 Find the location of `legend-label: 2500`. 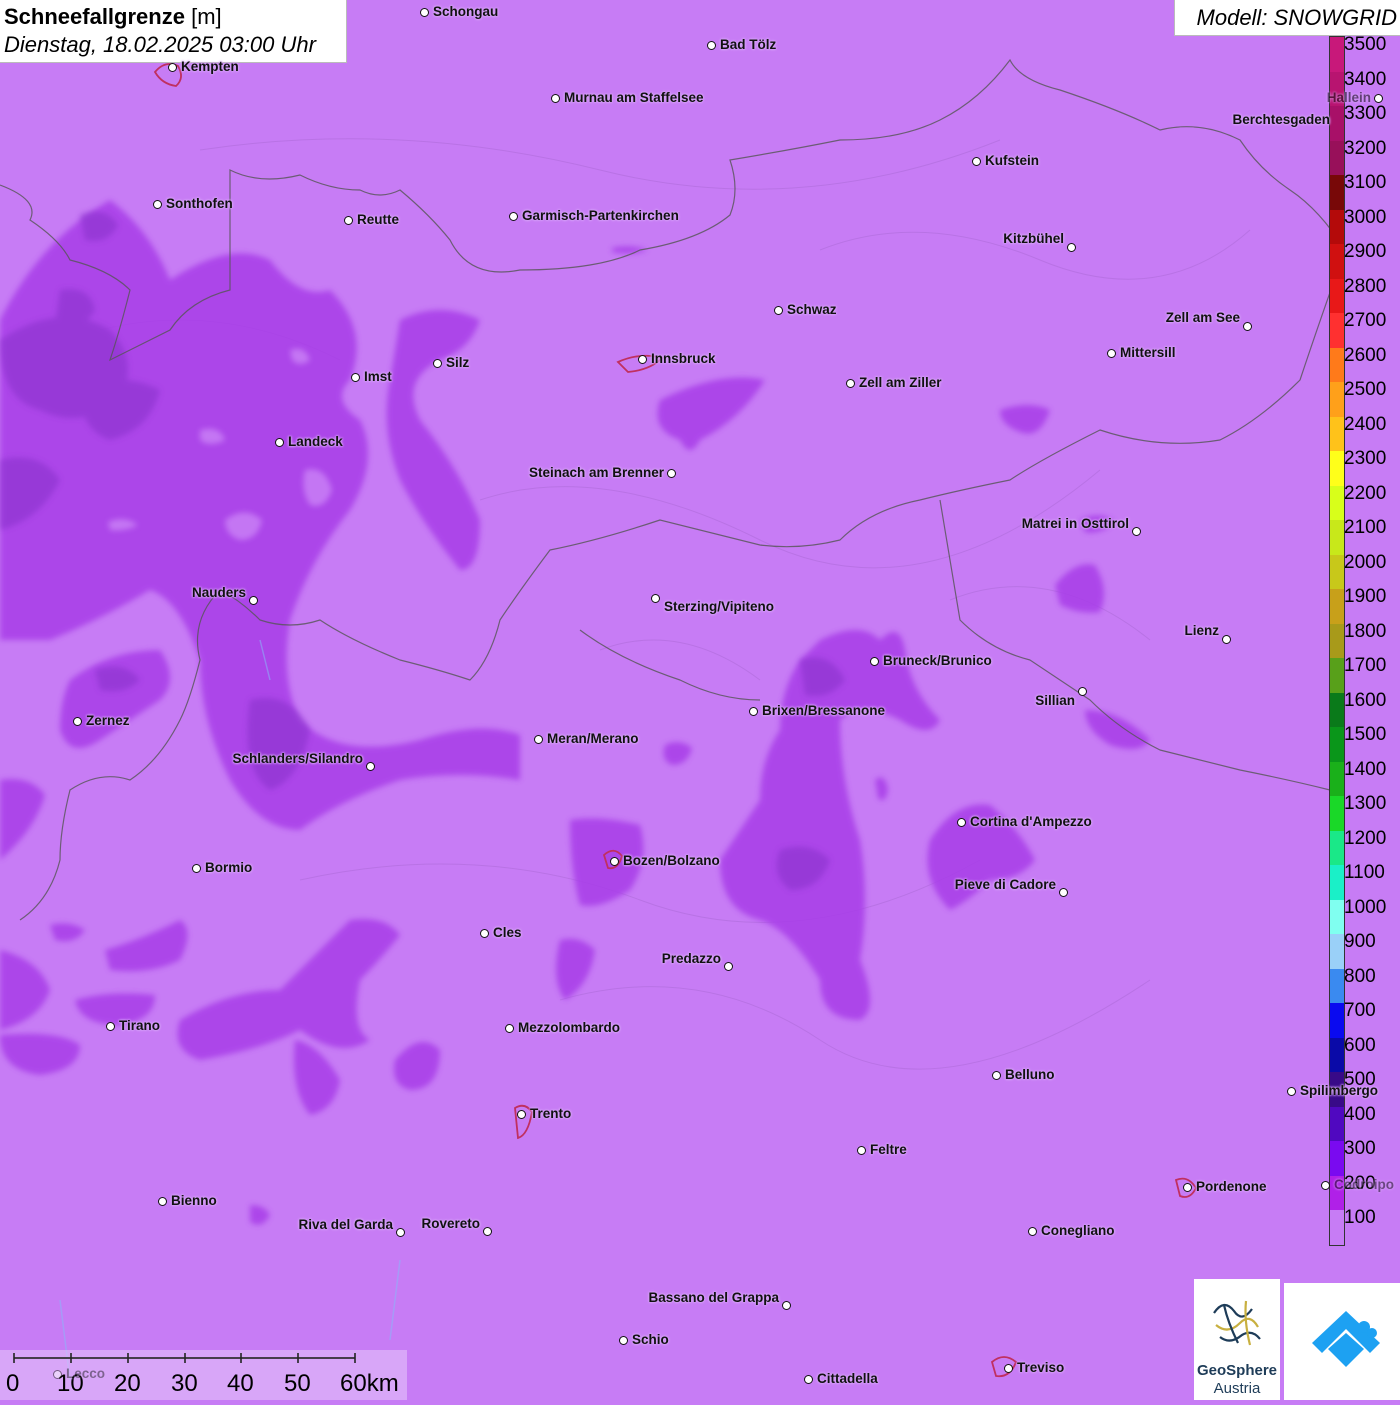

legend-label: 2500 is located at coordinates (1365, 389).